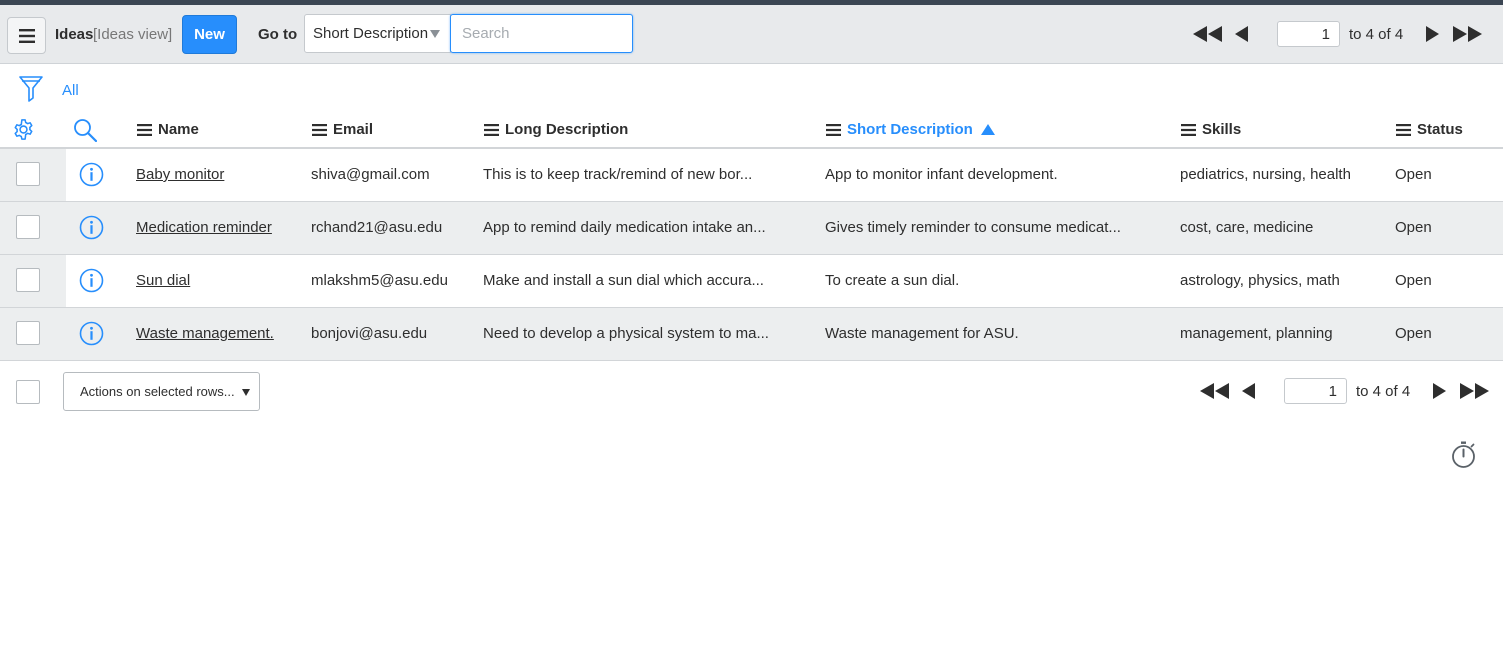 The width and height of the screenshot is (1503, 667). I want to click on column-label: Short Description, so click(910, 129).